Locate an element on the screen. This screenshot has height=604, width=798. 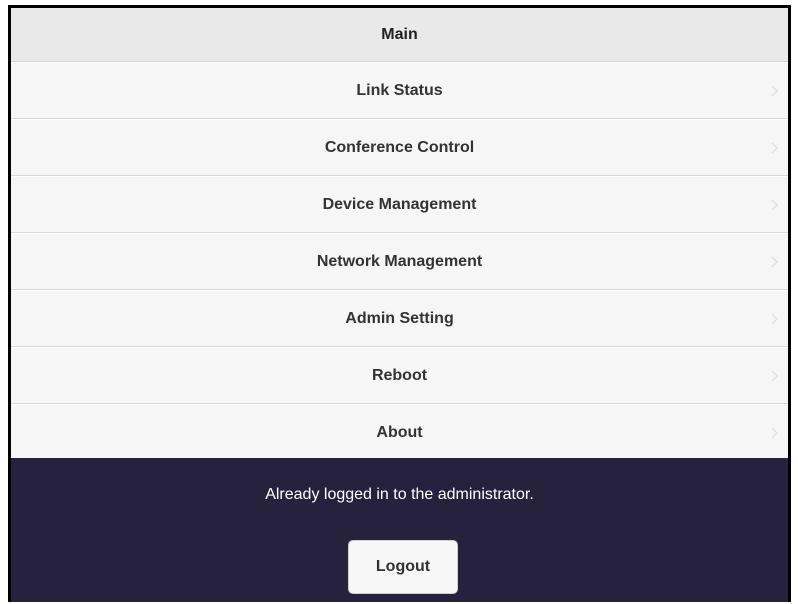
menu-item-about: About is located at coordinates (399, 432).